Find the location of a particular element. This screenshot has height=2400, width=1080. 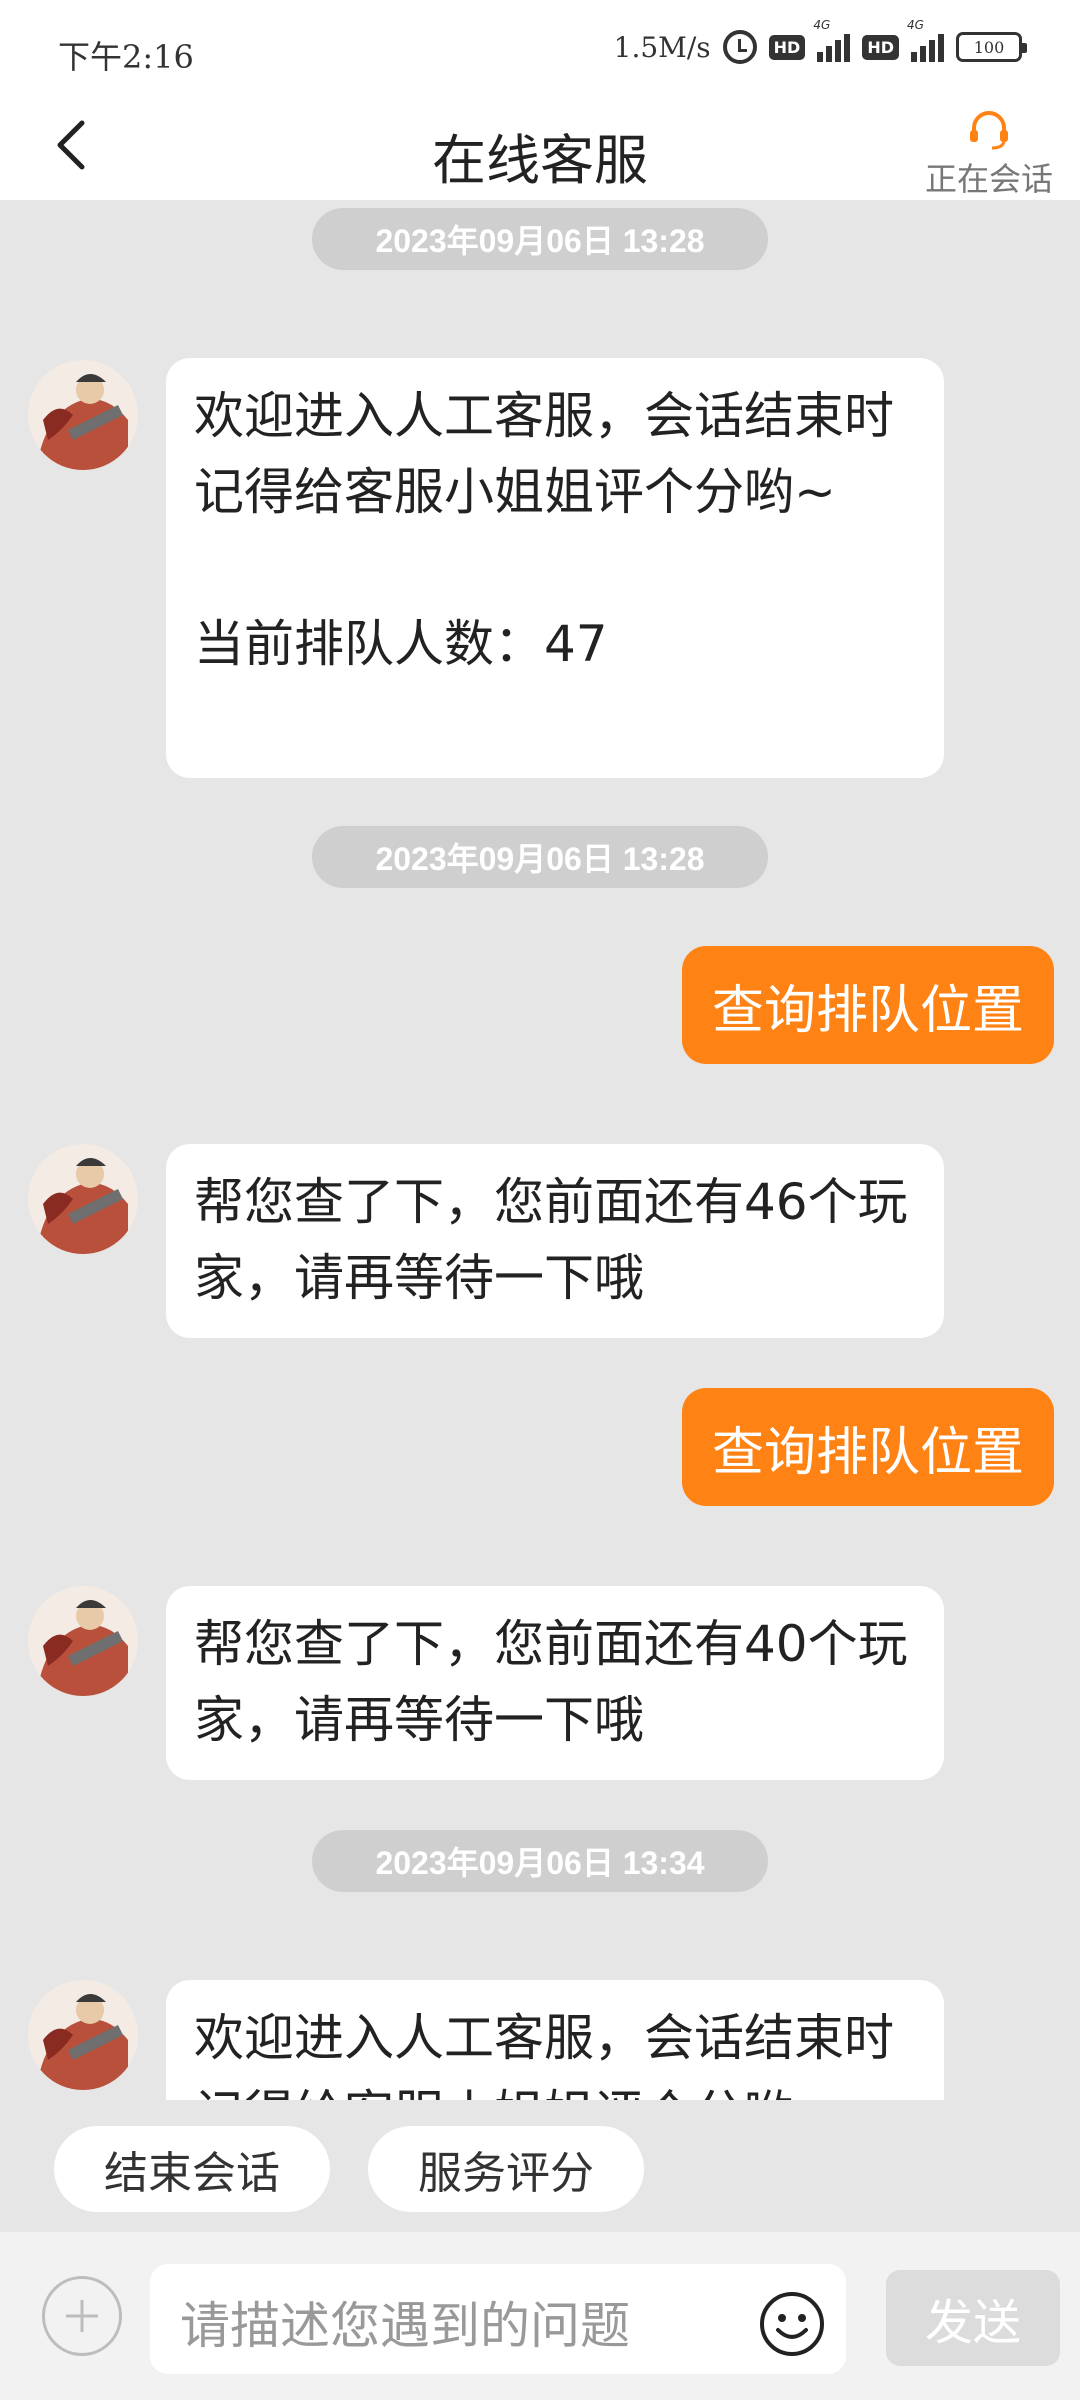

status-bar: 下午2:16 1.5M/s HD 4G HD 4G 100 is located at coordinates (540, 50).